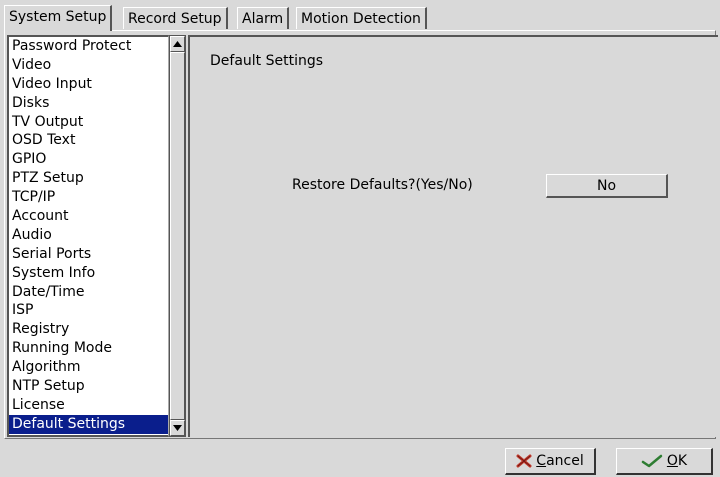 Image resolution: width=720 pixels, height=477 pixels. What do you see at coordinates (88, 348) in the screenshot?
I see `list-item-running-mode: Running Mode` at bounding box center [88, 348].